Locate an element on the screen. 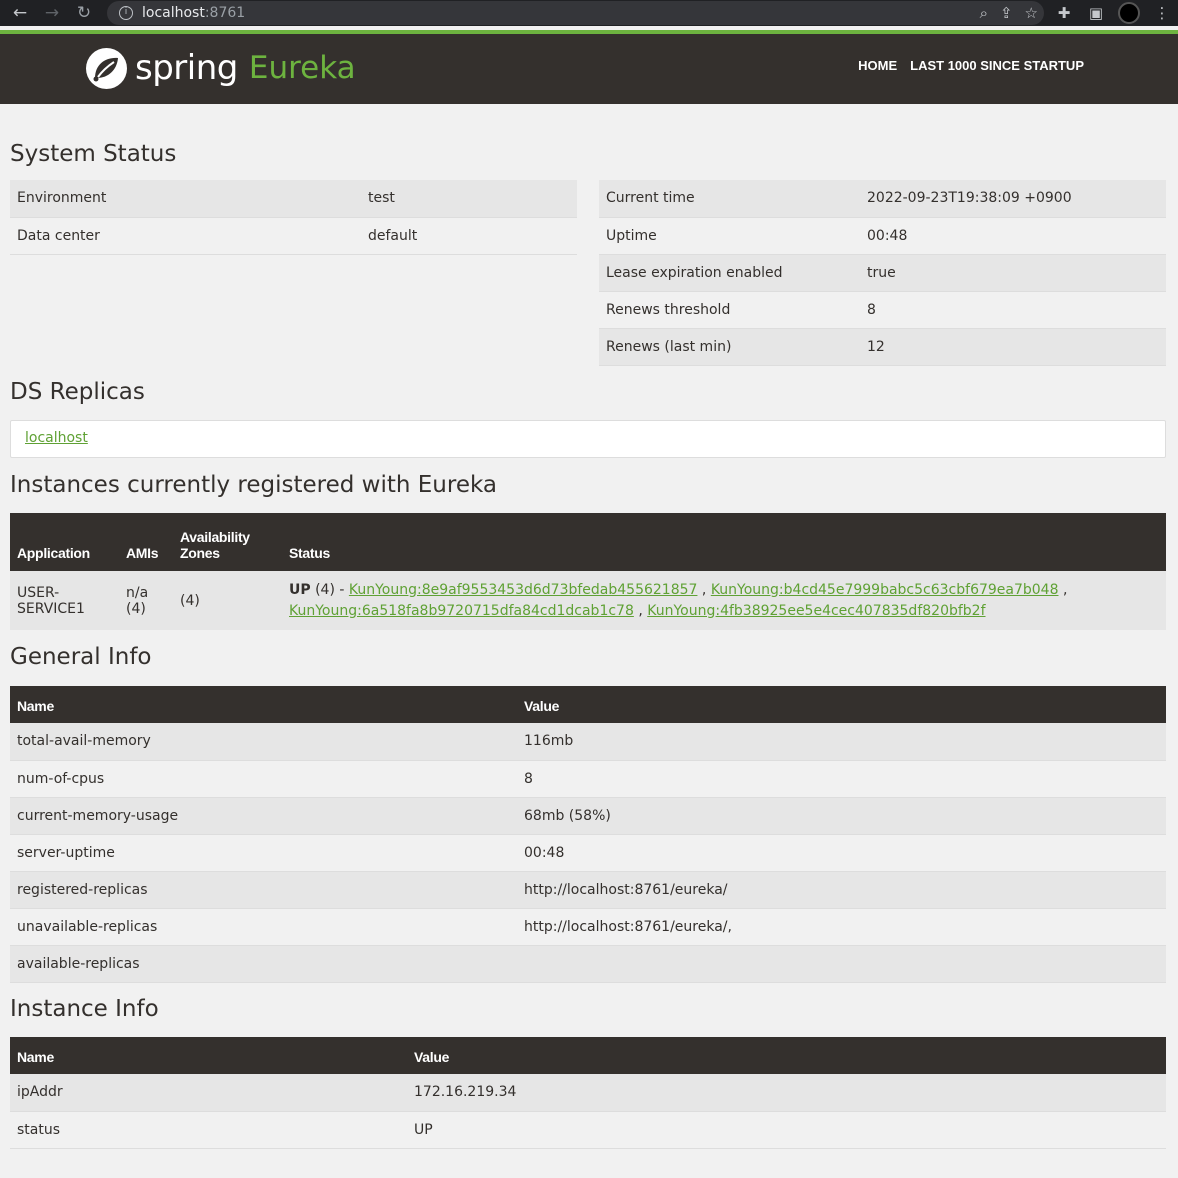  table-row: current-memory-usage 68mb (58%) is located at coordinates (588, 816).